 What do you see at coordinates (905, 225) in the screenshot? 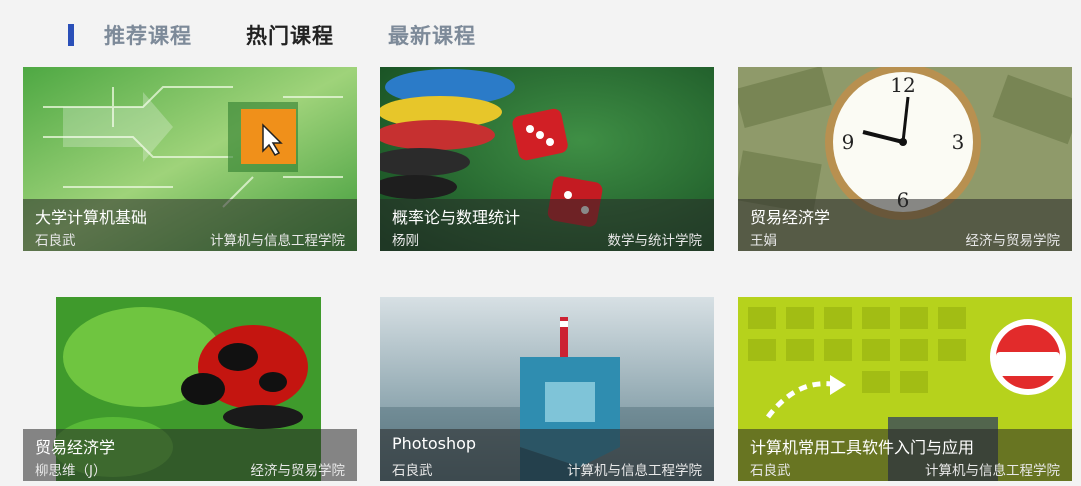
I see `course-caption: 贸易经济学 王娟 经济与贸易学院` at bounding box center [905, 225].